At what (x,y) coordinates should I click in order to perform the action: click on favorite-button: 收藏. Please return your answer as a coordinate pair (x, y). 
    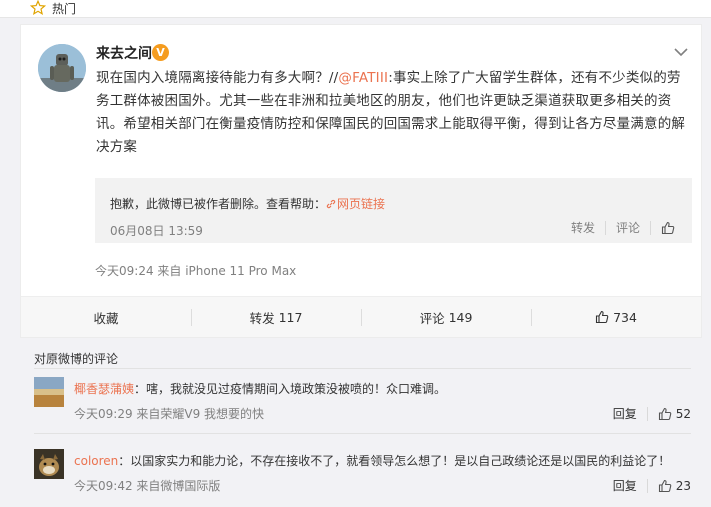
    Looking at the image, I should click on (106, 317).